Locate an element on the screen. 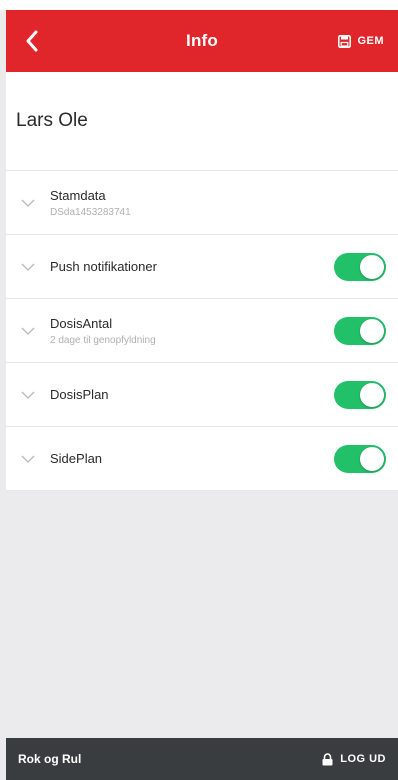 The height and width of the screenshot is (780, 398). list-item-dosisplan: DosisPlan is located at coordinates (202, 395).